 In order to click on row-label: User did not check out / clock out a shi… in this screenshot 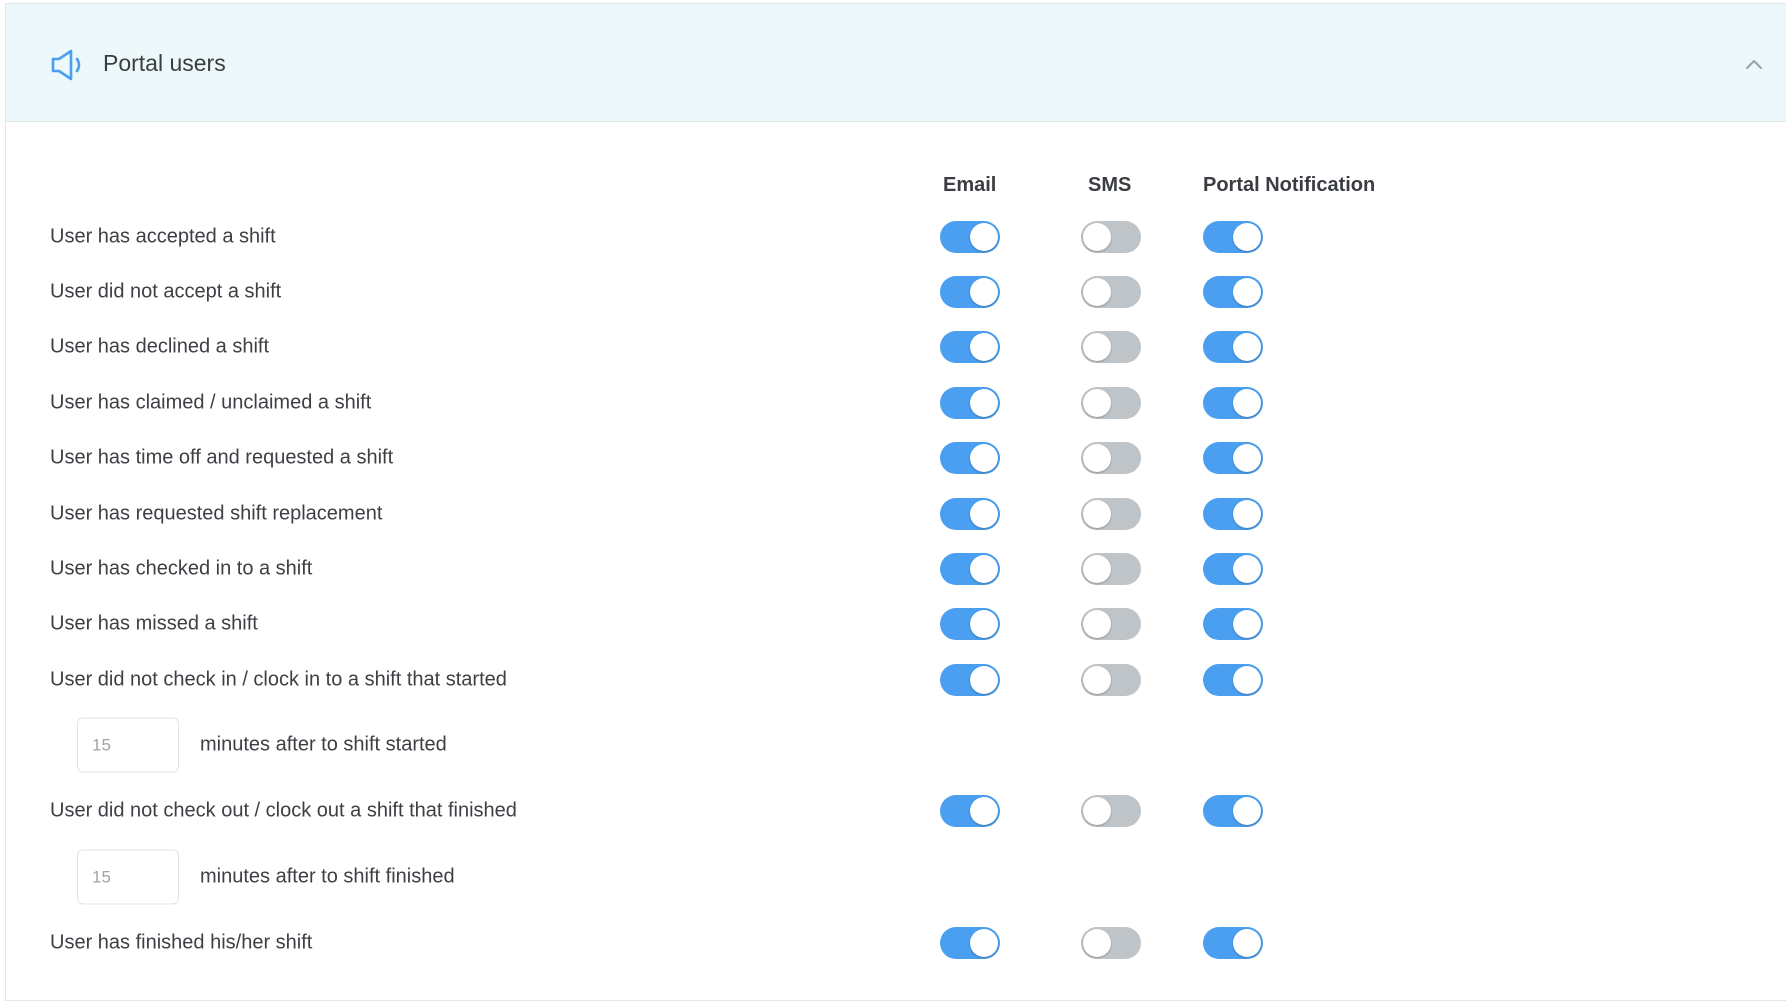, I will do `click(283, 810)`.